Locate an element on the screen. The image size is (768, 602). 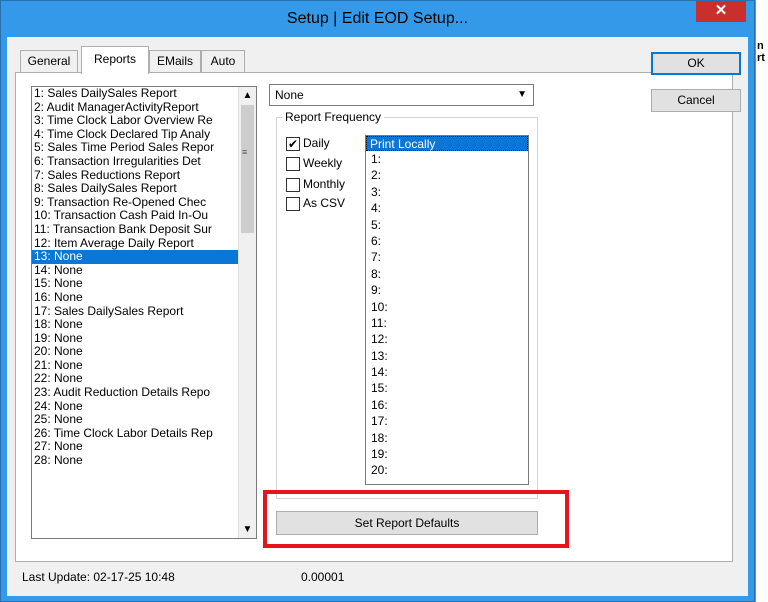
checkbox-daily-box: ✔ is located at coordinates (293, 144).